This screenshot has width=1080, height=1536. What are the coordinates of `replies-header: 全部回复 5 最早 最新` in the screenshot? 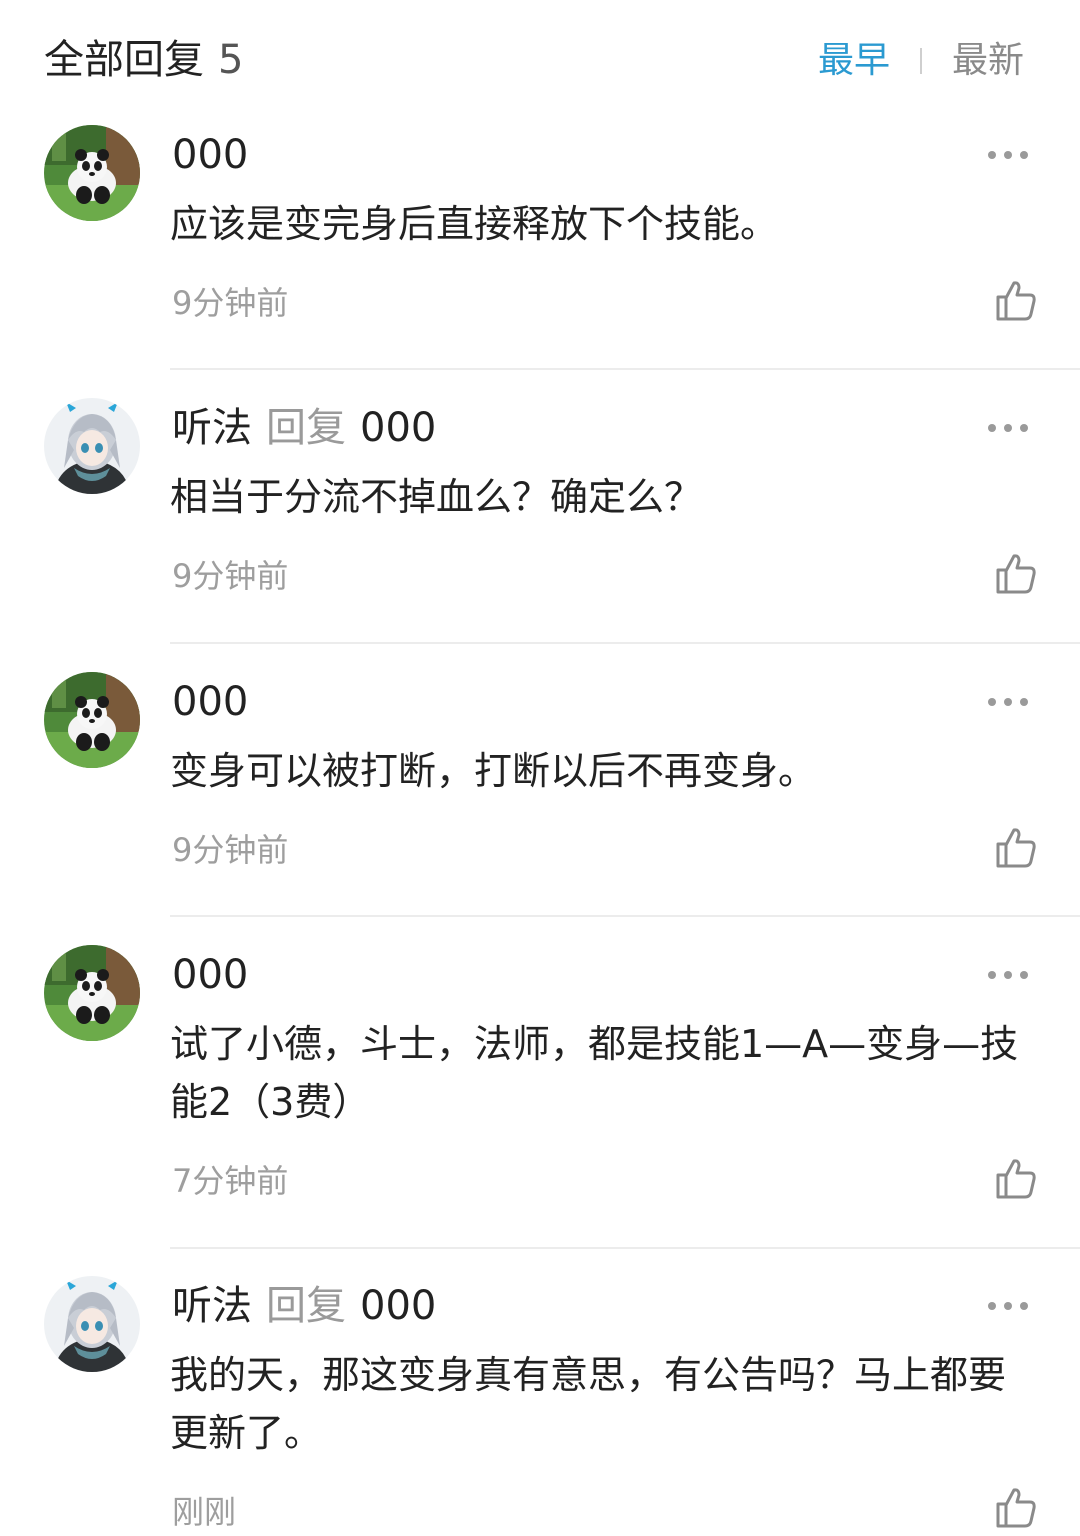 It's located at (540, 60).